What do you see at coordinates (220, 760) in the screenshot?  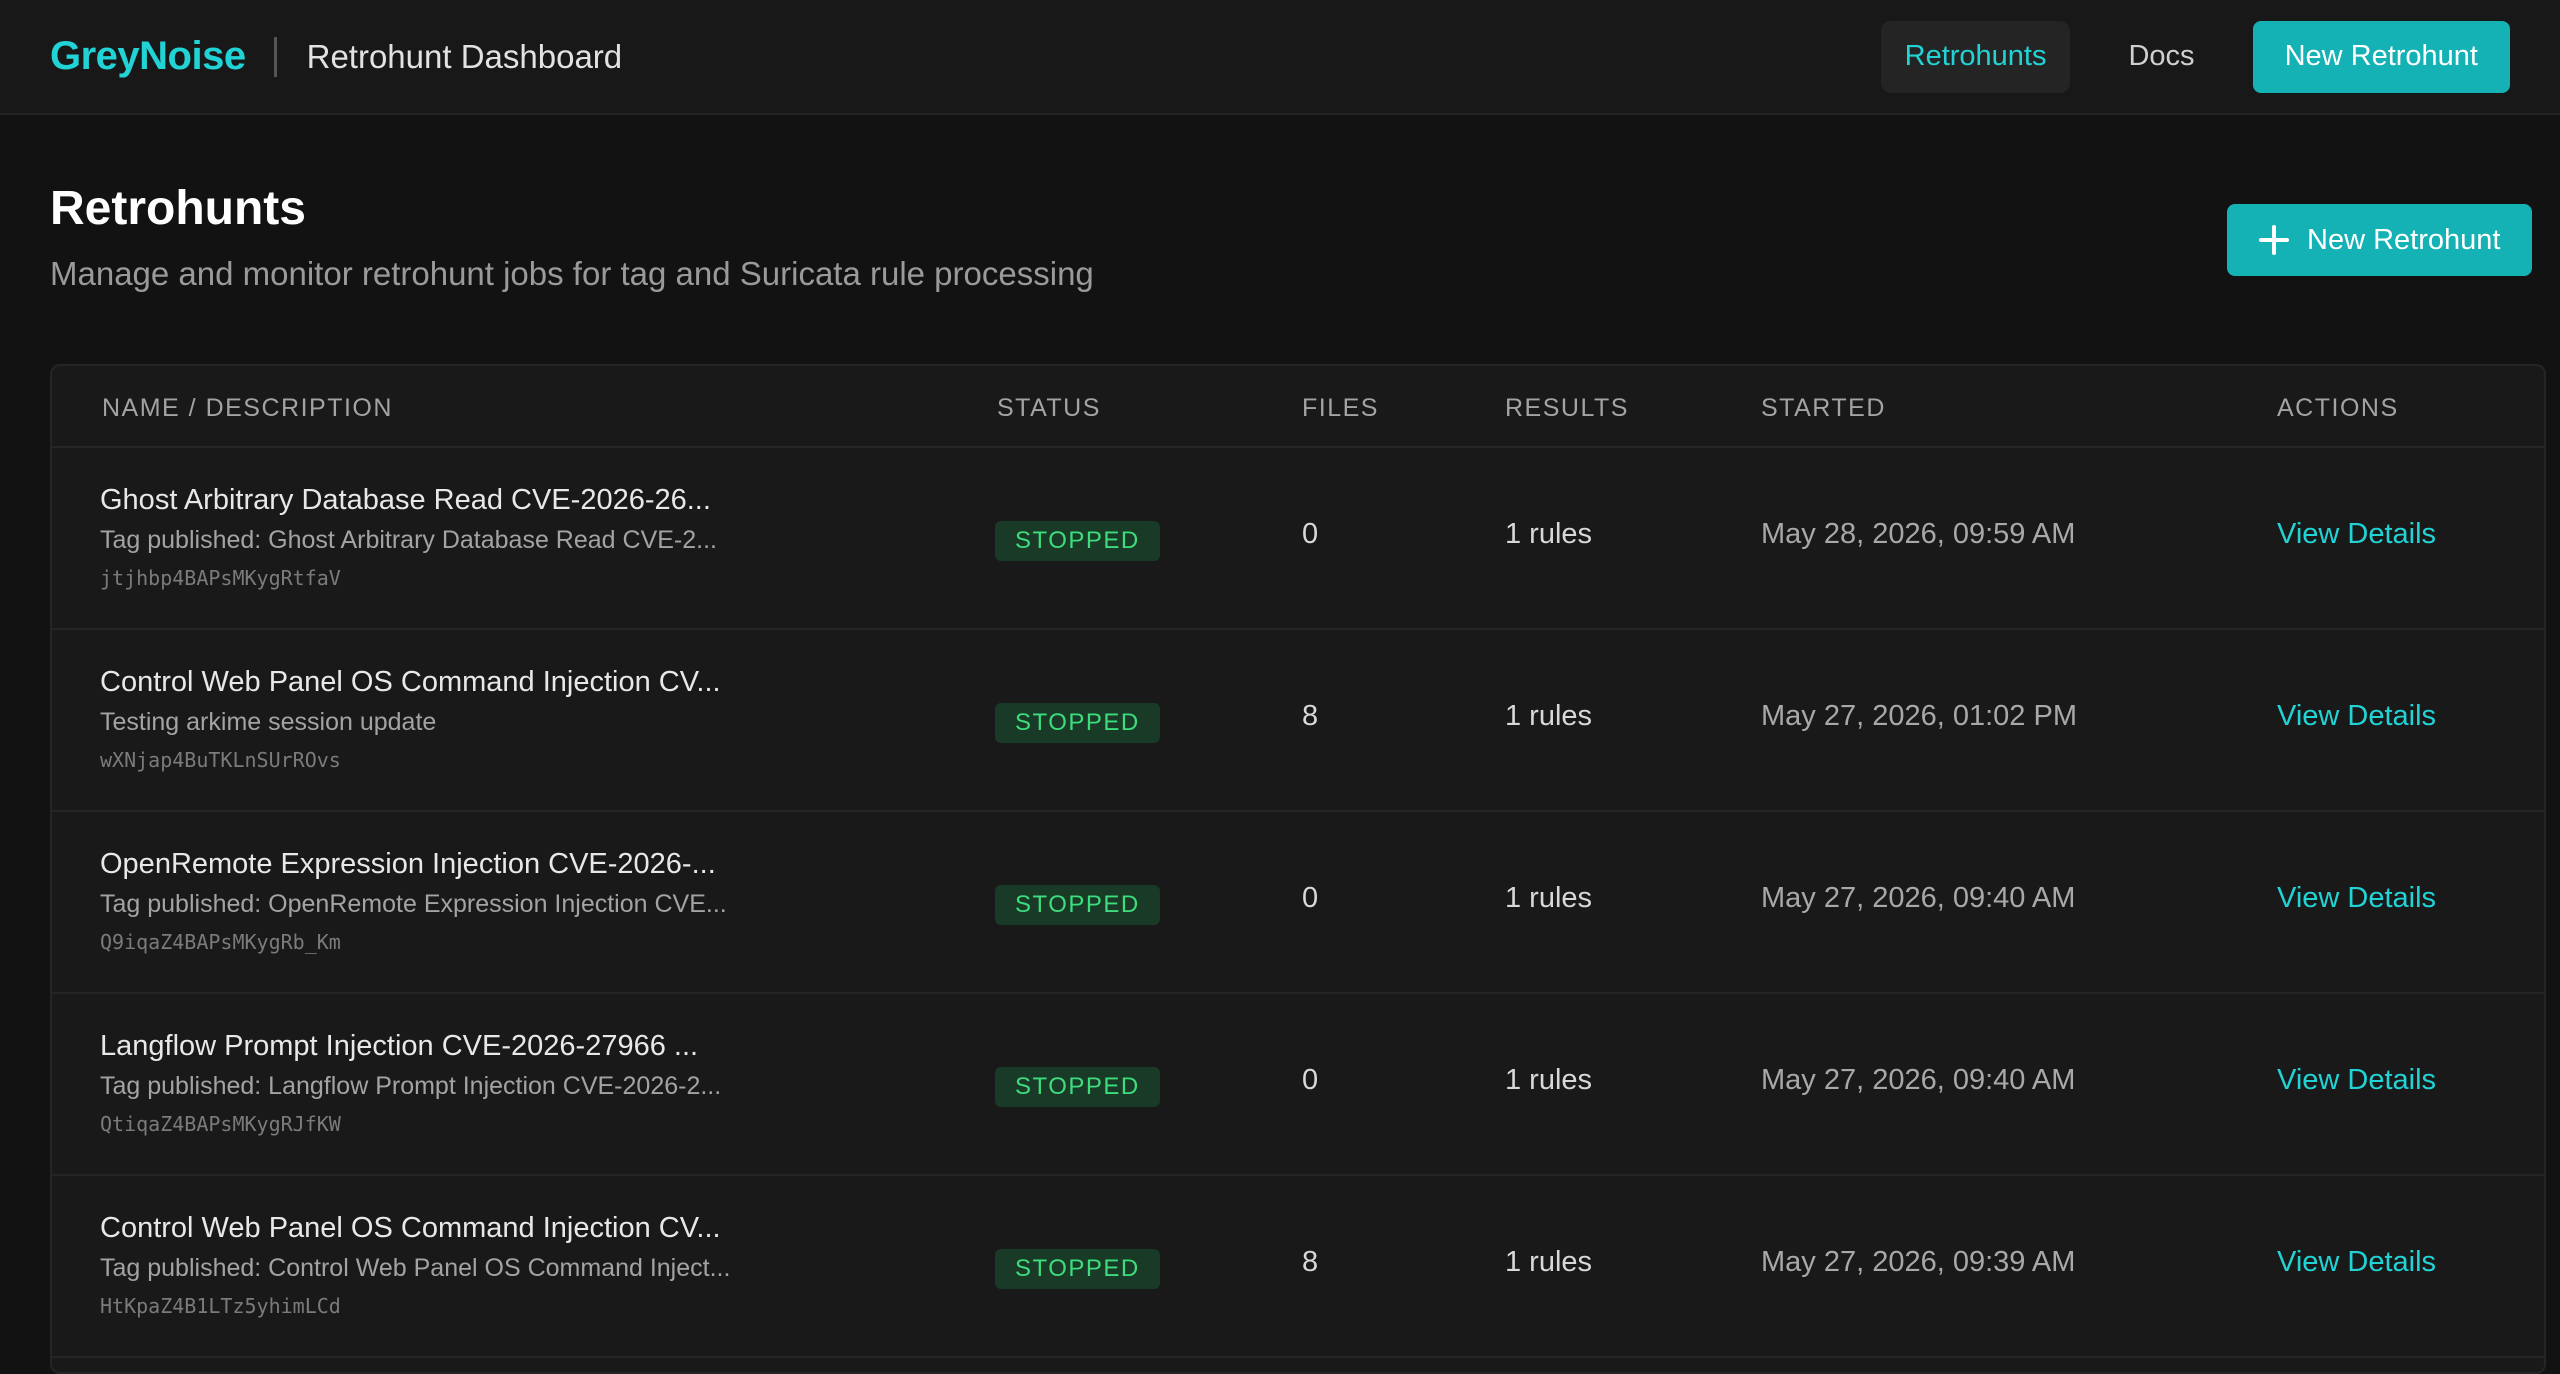 I see `retrohunt-id: wXNjap4BuTKLnSUrROvs` at bounding box center [220, 760].